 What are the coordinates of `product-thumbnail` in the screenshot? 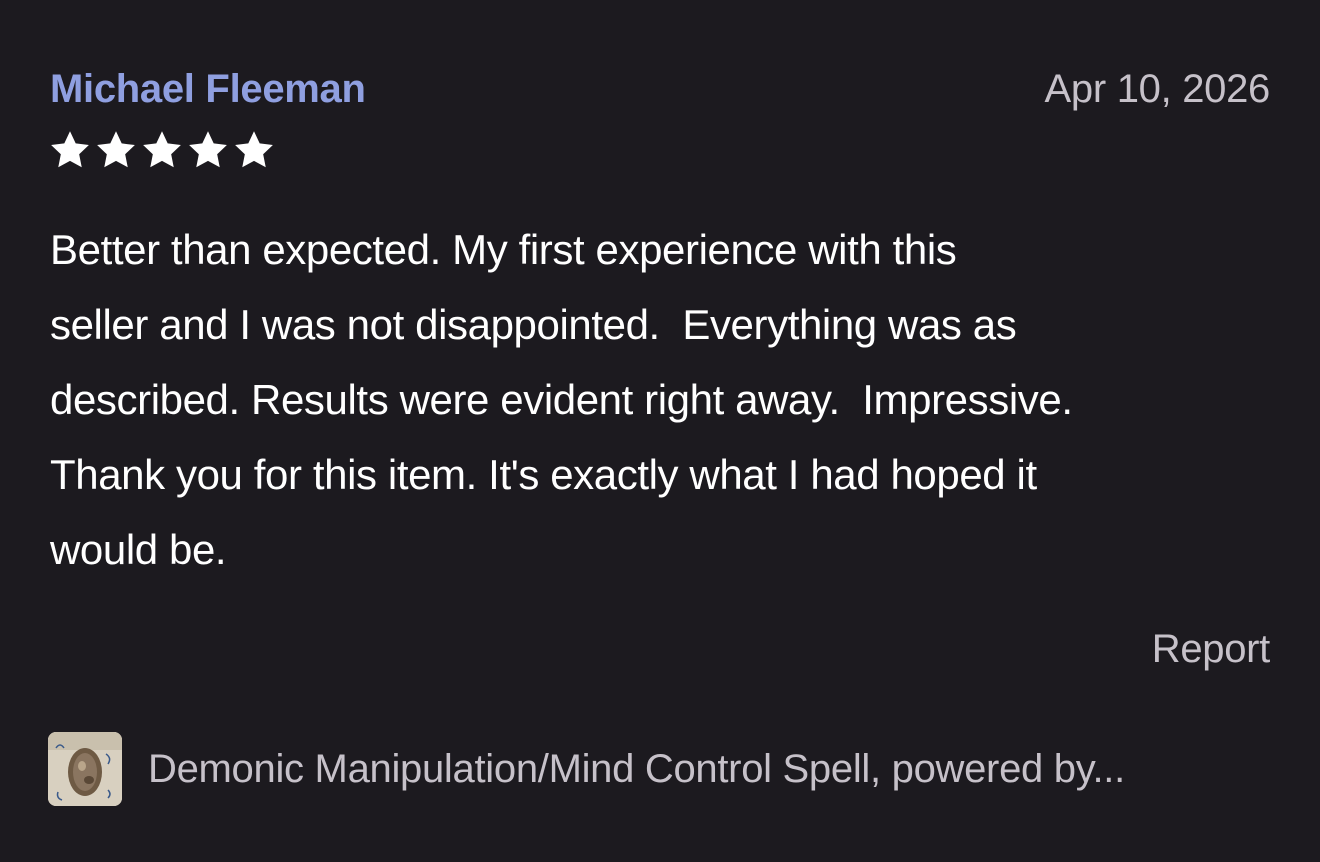 It's located at (85, 769).